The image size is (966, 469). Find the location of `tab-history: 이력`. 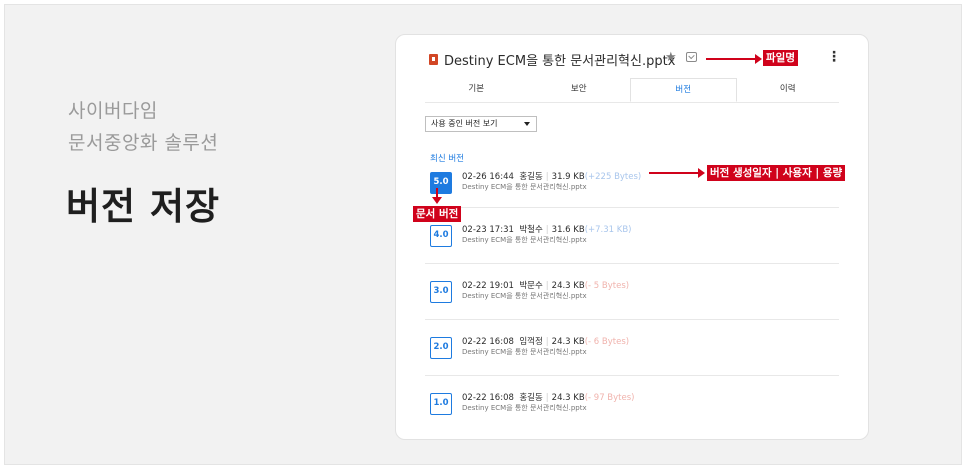

tab-history: 이력 is located at coordinates (788, 90).